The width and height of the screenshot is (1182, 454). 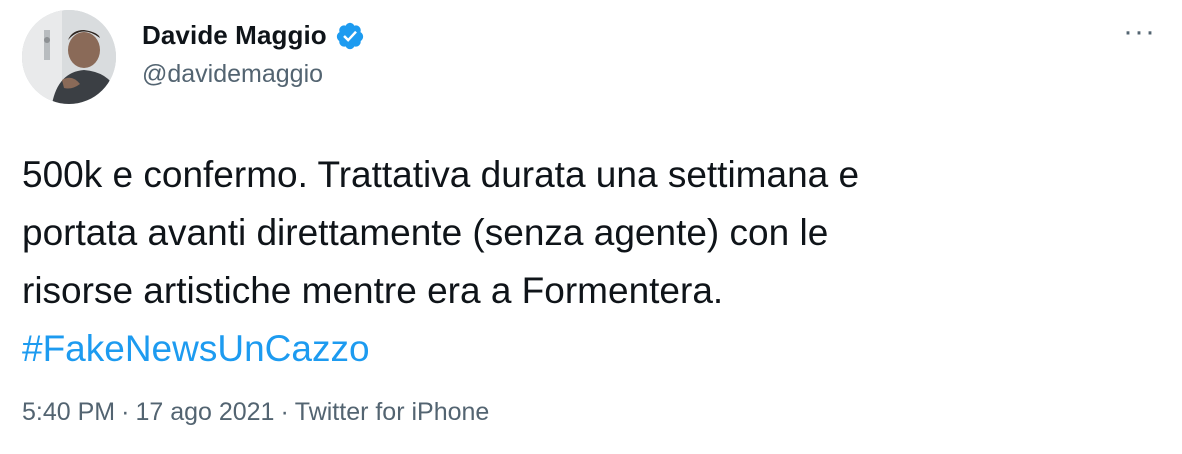 What do you see at coordinates (392, 412) in the screenshot?
I see `tweet-source-link: Twitter for iPhone` at bounding box center [392, 412].